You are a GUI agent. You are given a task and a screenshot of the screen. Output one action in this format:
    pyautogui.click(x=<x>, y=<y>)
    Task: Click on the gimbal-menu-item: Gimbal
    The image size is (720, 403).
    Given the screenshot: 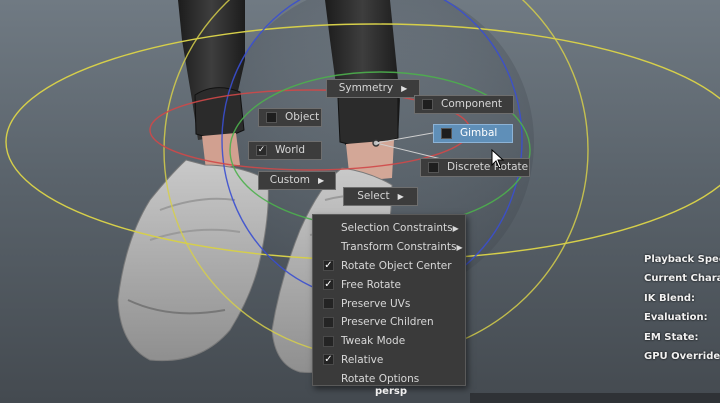 What is the action you would take?
    pyautogui.click(x=473, y=133)
    